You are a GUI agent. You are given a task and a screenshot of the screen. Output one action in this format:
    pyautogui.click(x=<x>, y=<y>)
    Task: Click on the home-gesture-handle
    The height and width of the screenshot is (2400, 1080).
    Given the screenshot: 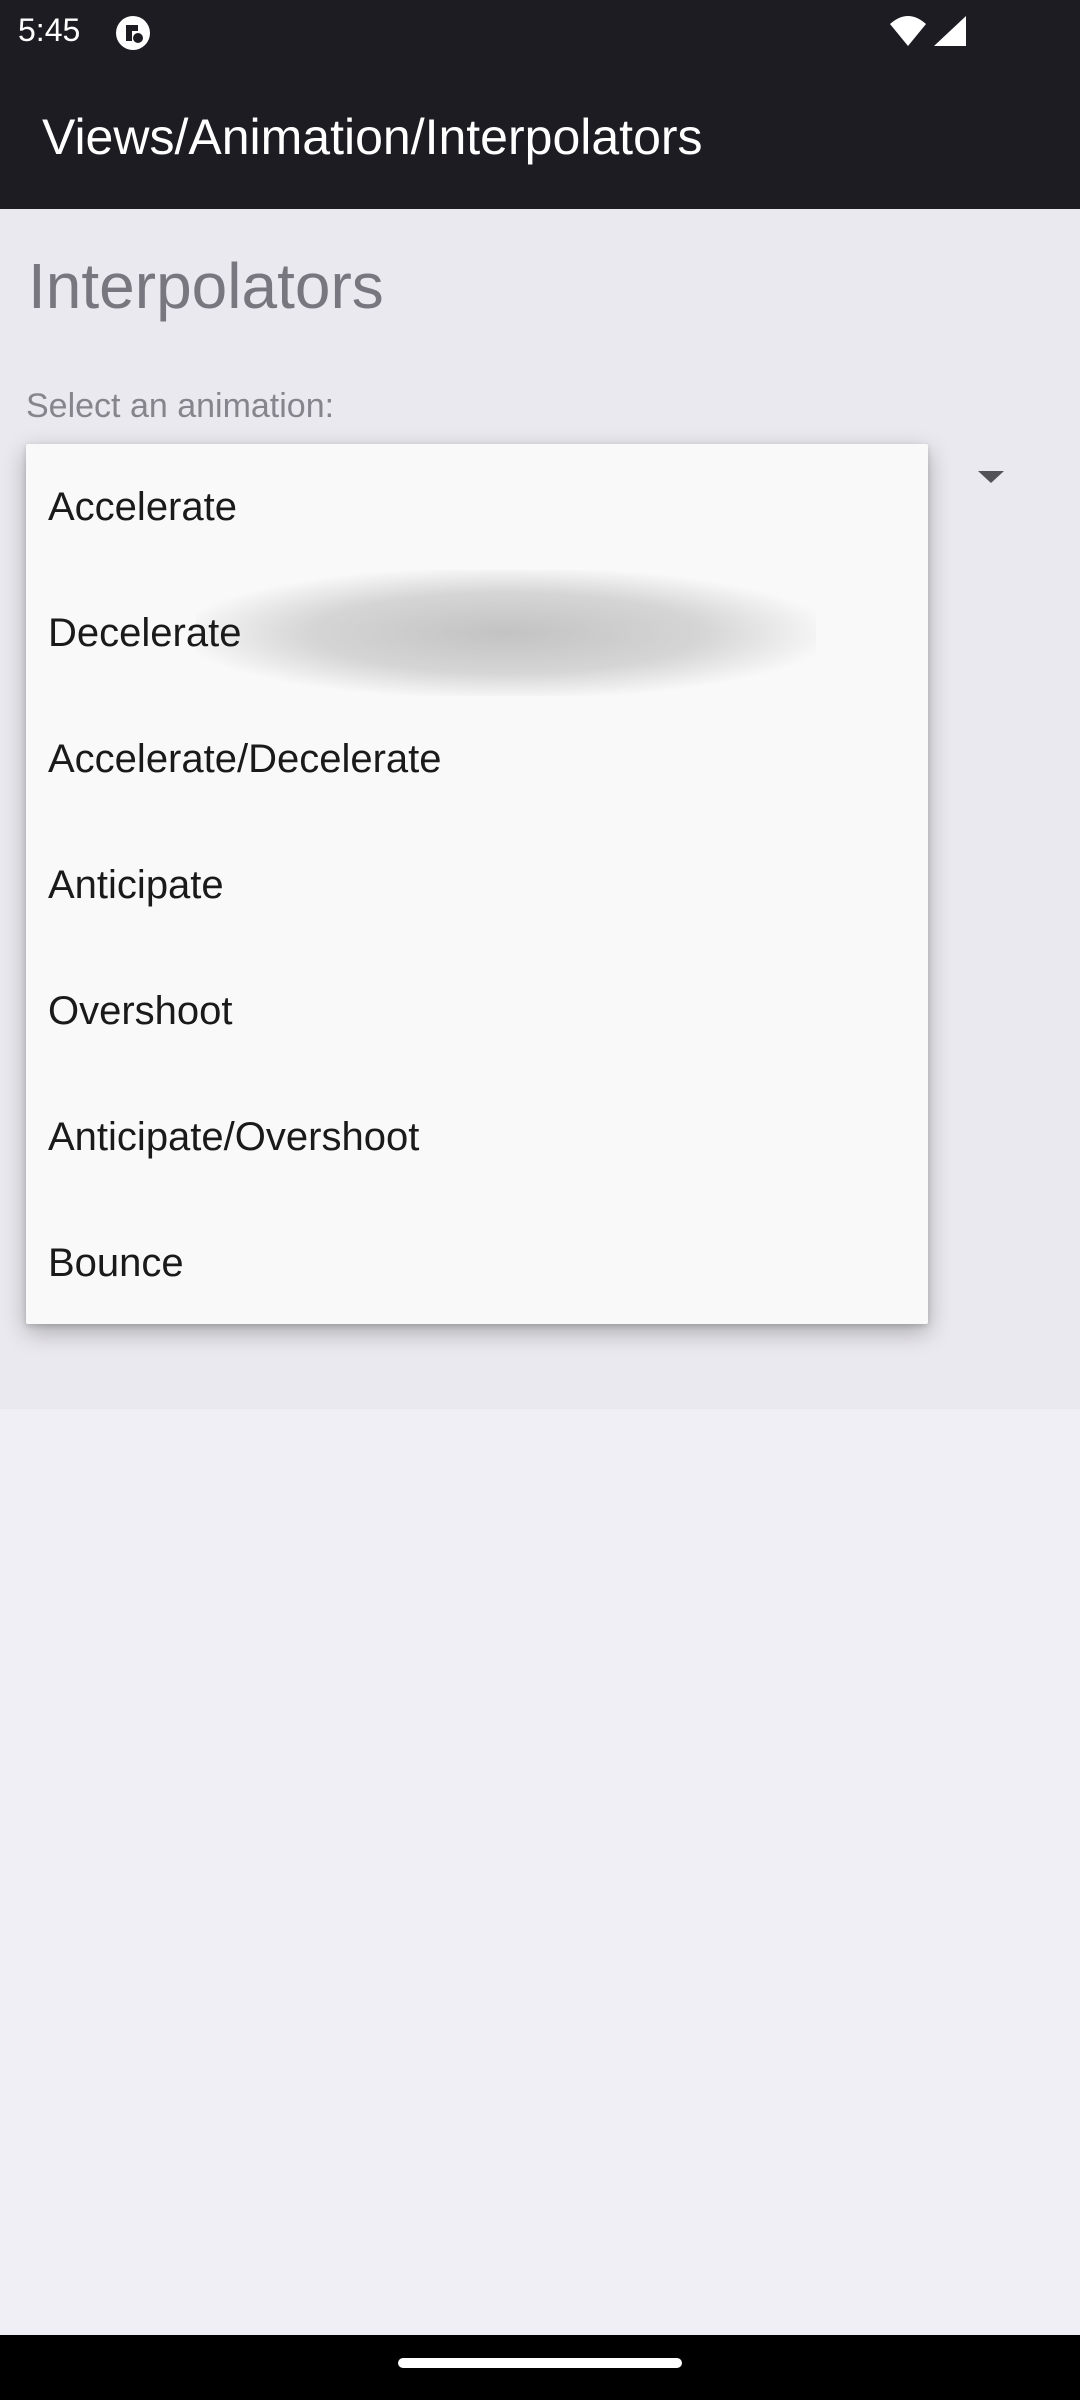 What is the action you would take?
    pyautogui.click(x=540, y=2363)
    